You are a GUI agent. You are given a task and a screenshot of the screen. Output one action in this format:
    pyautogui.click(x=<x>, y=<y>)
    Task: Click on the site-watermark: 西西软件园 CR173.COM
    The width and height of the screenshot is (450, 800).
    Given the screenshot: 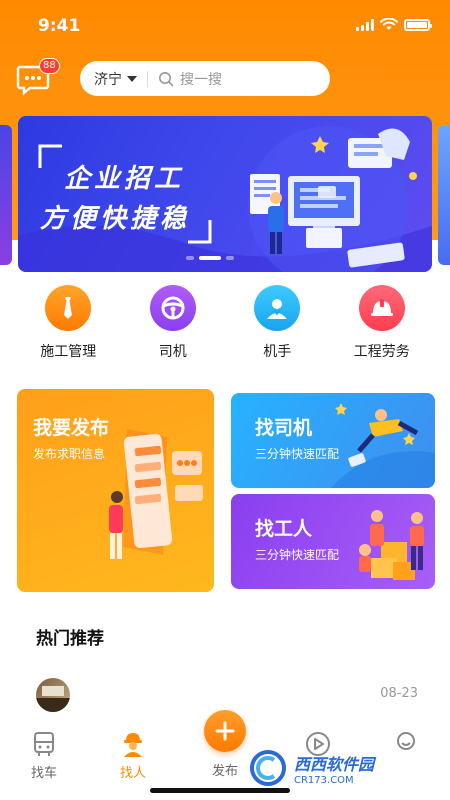 What is the action you would take?
    pyautogui.click(x=339, y=768)
    